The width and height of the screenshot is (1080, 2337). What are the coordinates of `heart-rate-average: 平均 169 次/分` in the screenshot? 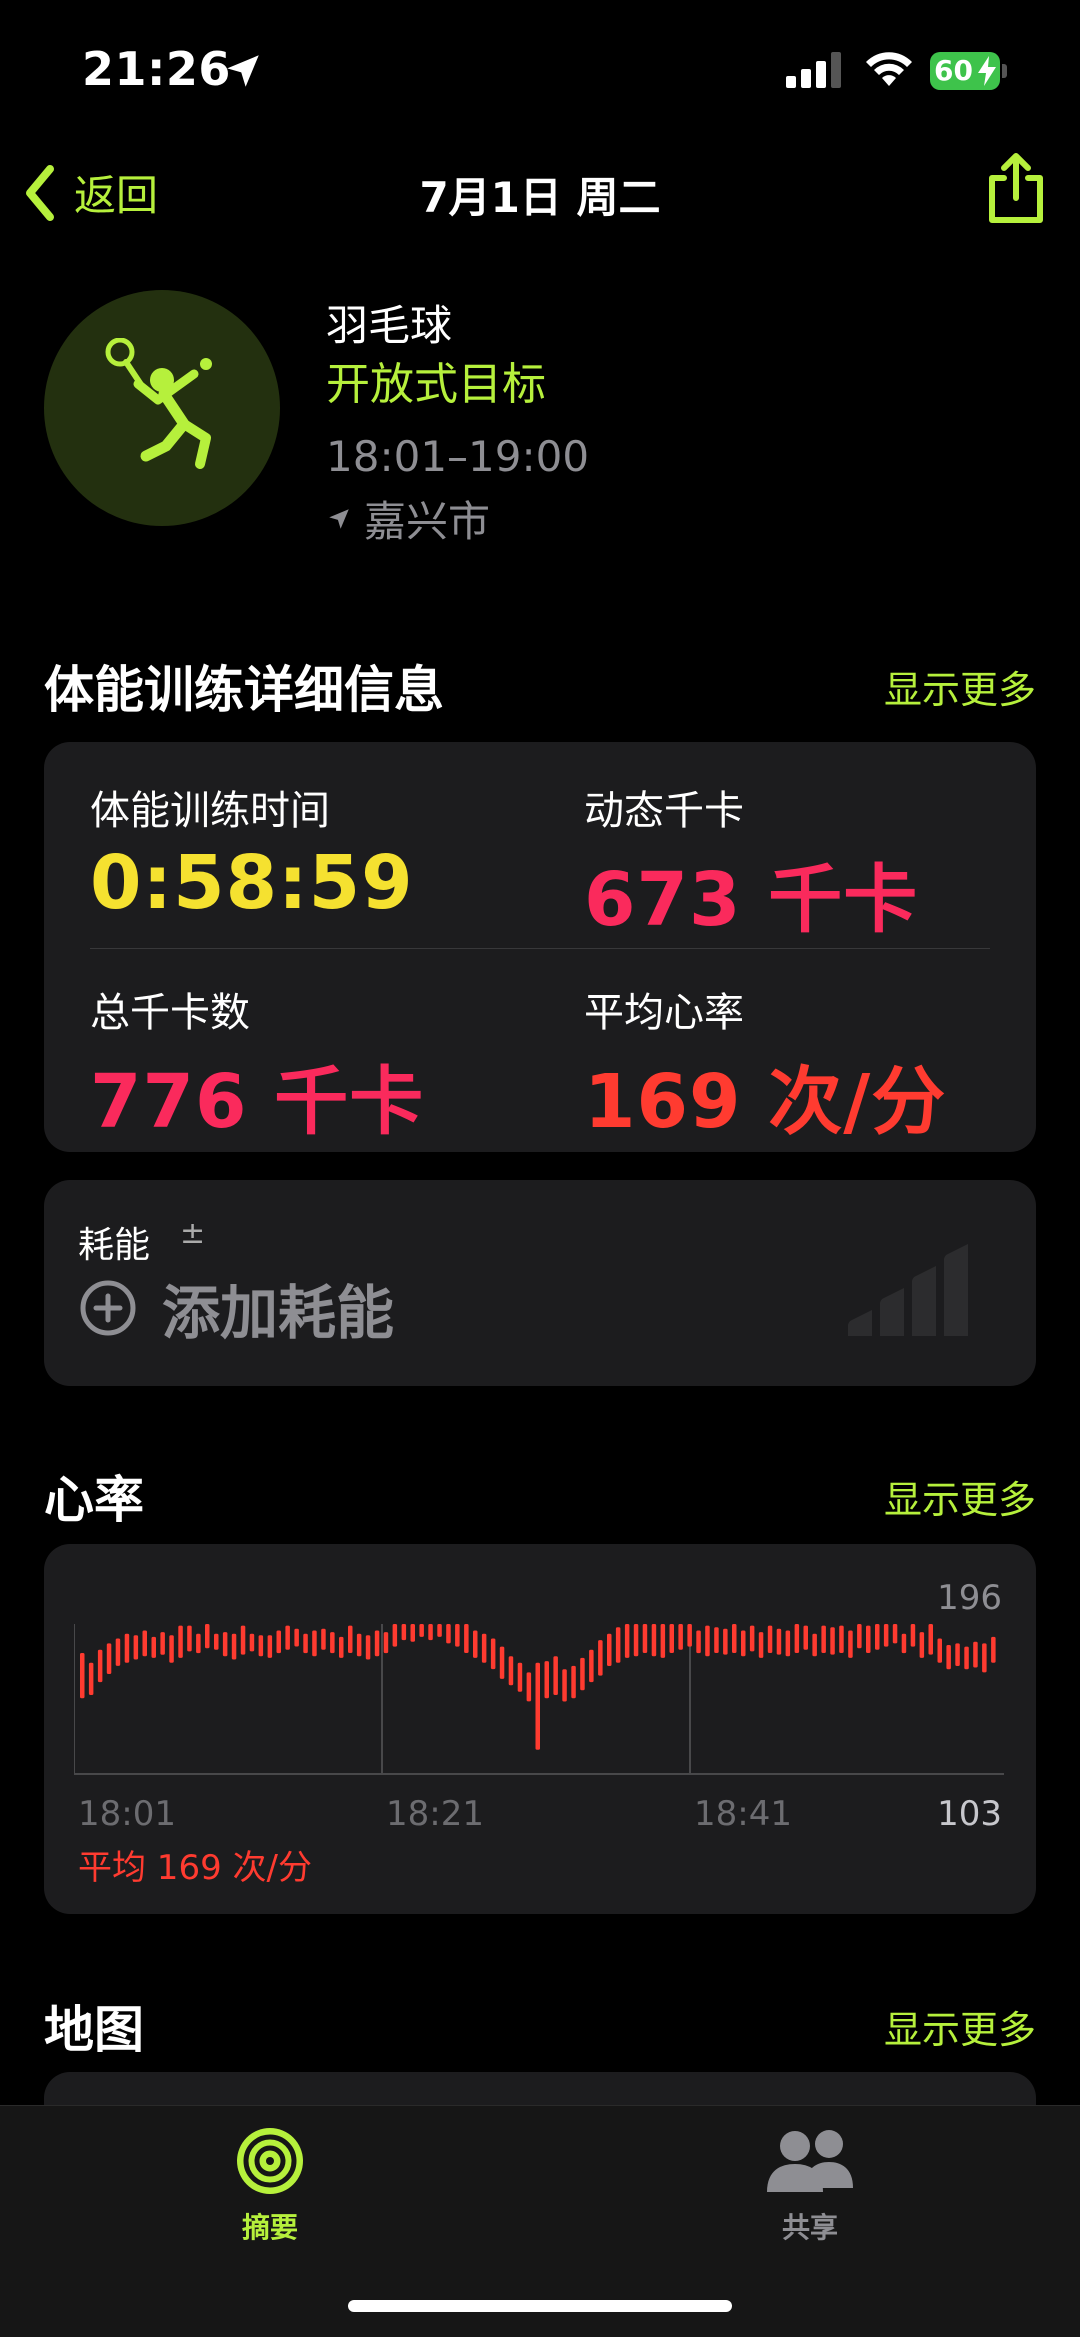 It's located at (195, 1868).